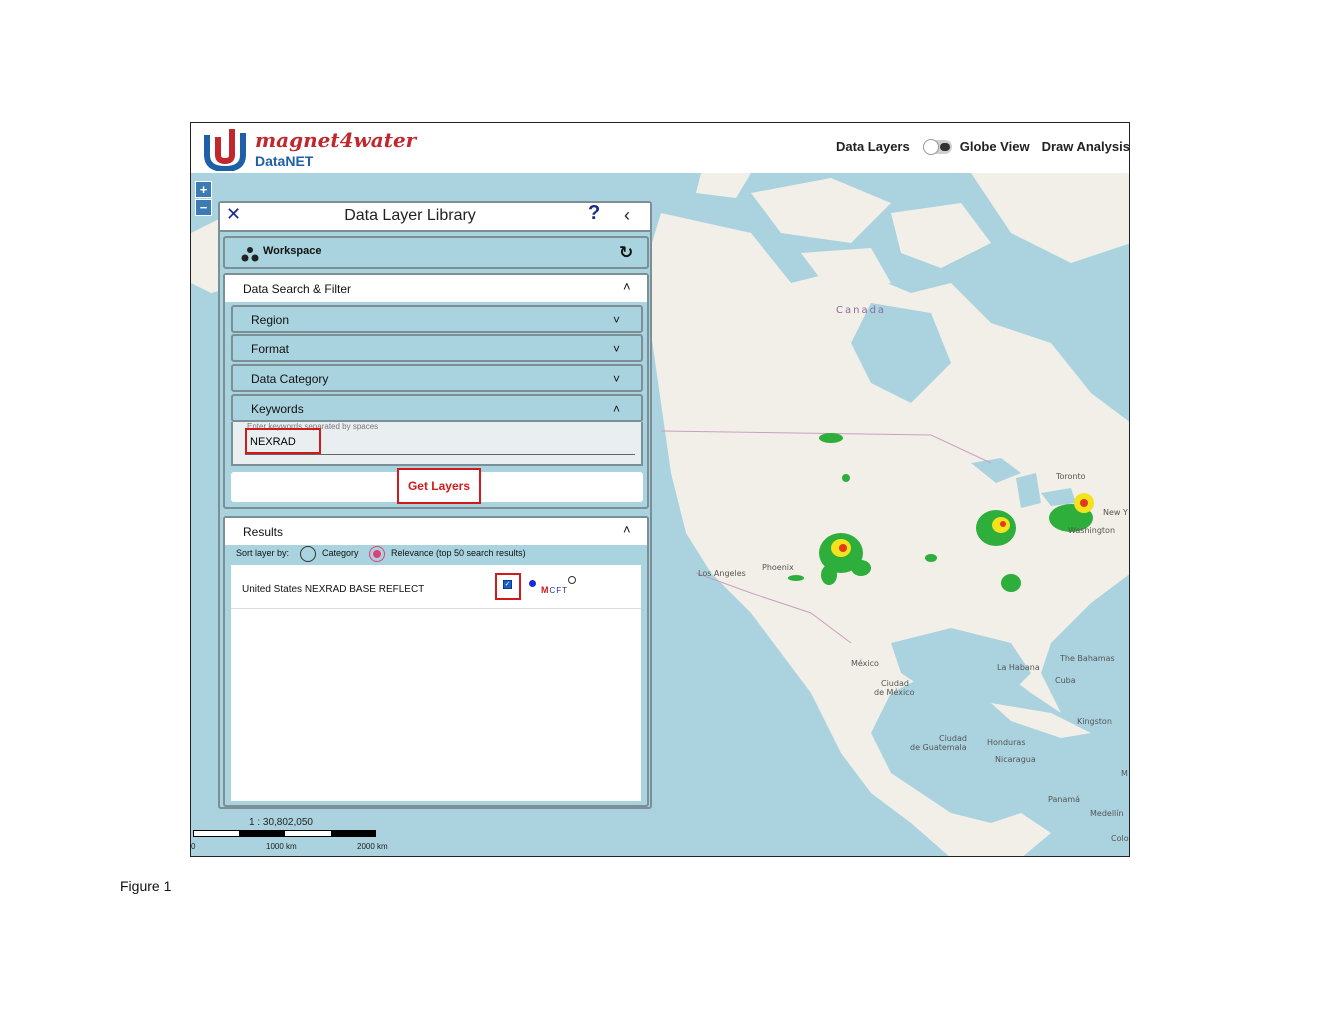 This screenshot has height=1020, width=1320. What do you see at coordinates (894, 692) in the screenshot?
I see `map-label-ciudad-mexico-2: de México` at bounding box center [894, 692].